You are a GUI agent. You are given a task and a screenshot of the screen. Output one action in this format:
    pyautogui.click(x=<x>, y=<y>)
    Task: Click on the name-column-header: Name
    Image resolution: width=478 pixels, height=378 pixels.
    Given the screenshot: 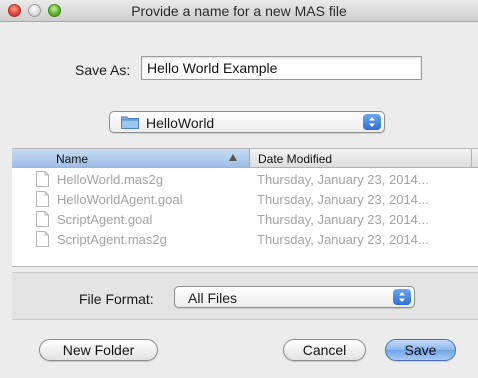 What is the action you would take?
    pyautogui.click(x=131, y=158)
    